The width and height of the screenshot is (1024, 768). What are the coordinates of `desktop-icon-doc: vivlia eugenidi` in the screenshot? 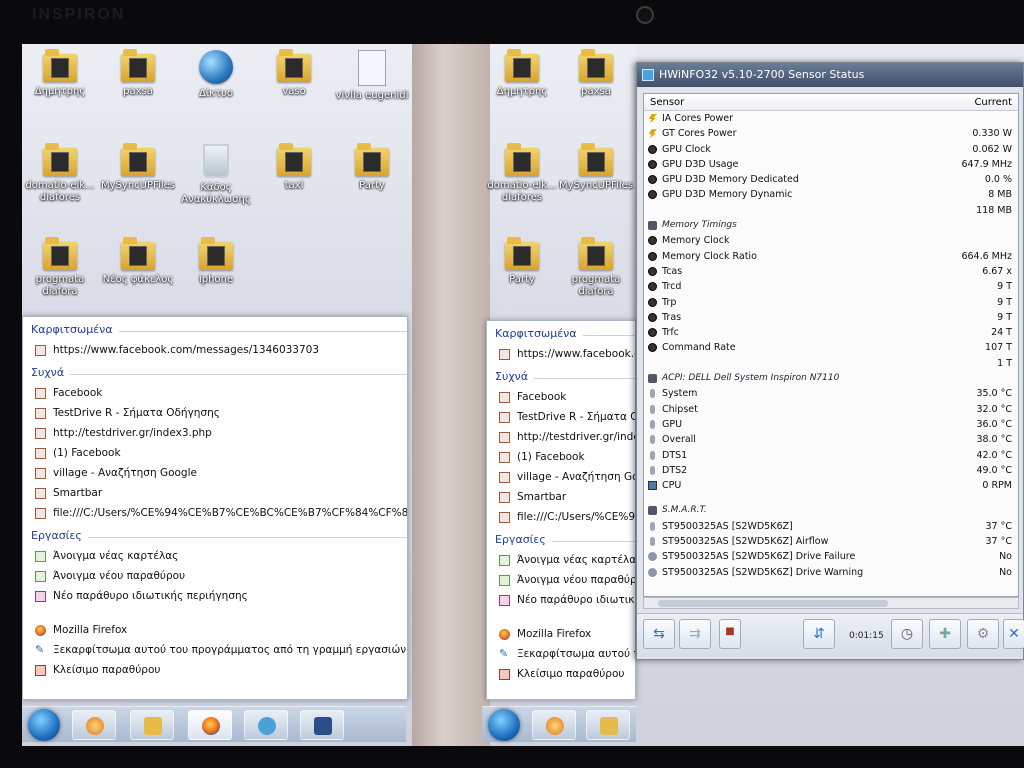 It's located at (372, 75).